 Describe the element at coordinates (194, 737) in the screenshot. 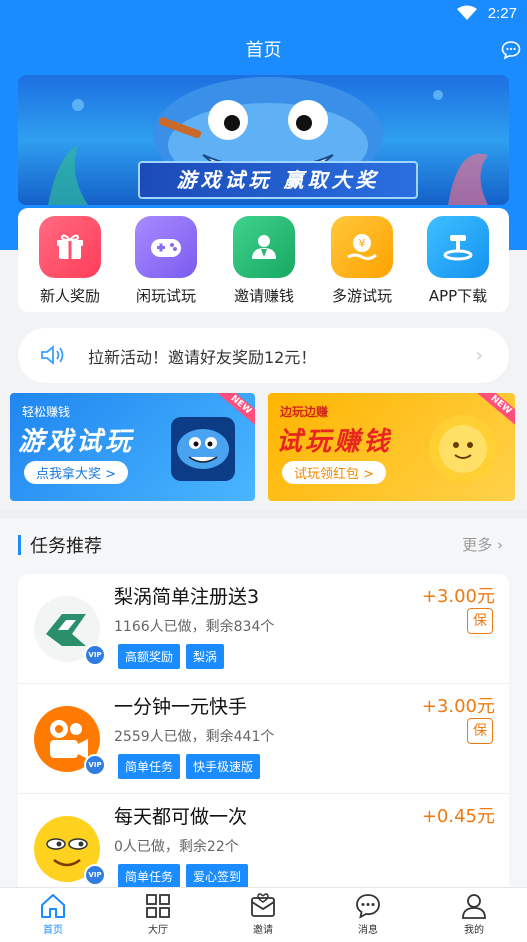

I see `task-meta: 2559人已做，剩余441个` at that location.